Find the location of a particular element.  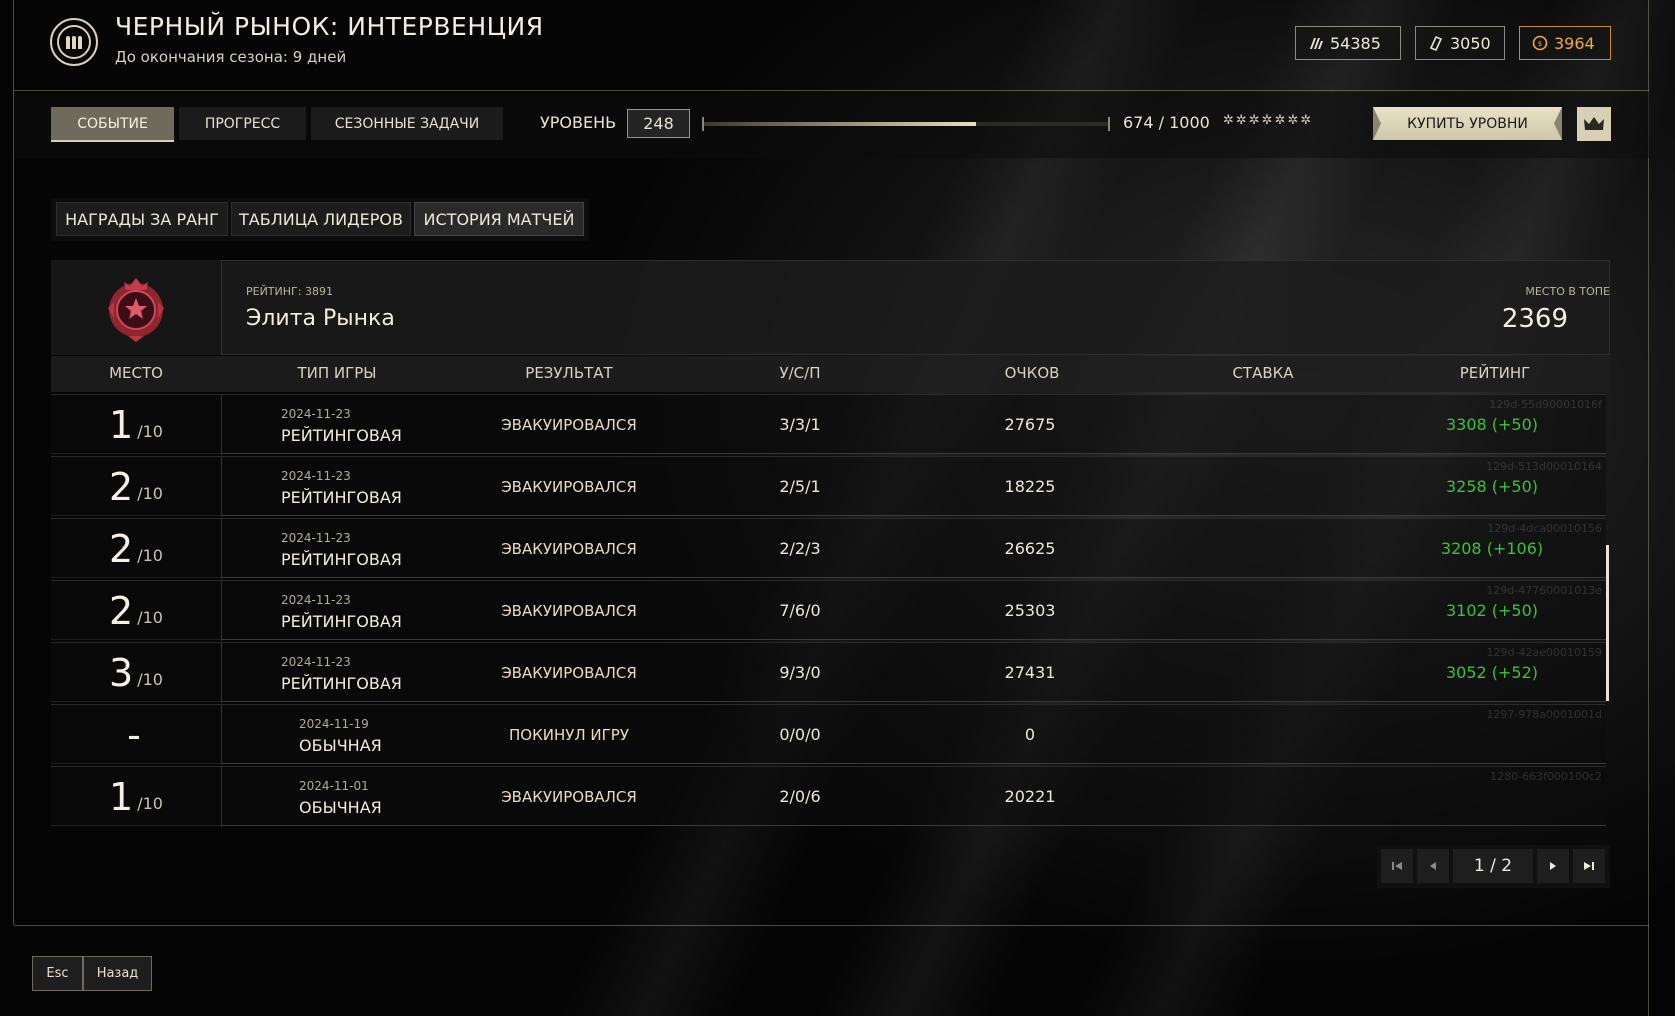

rating-change: 3102 (+50) is located at coordinates (1492, 610).